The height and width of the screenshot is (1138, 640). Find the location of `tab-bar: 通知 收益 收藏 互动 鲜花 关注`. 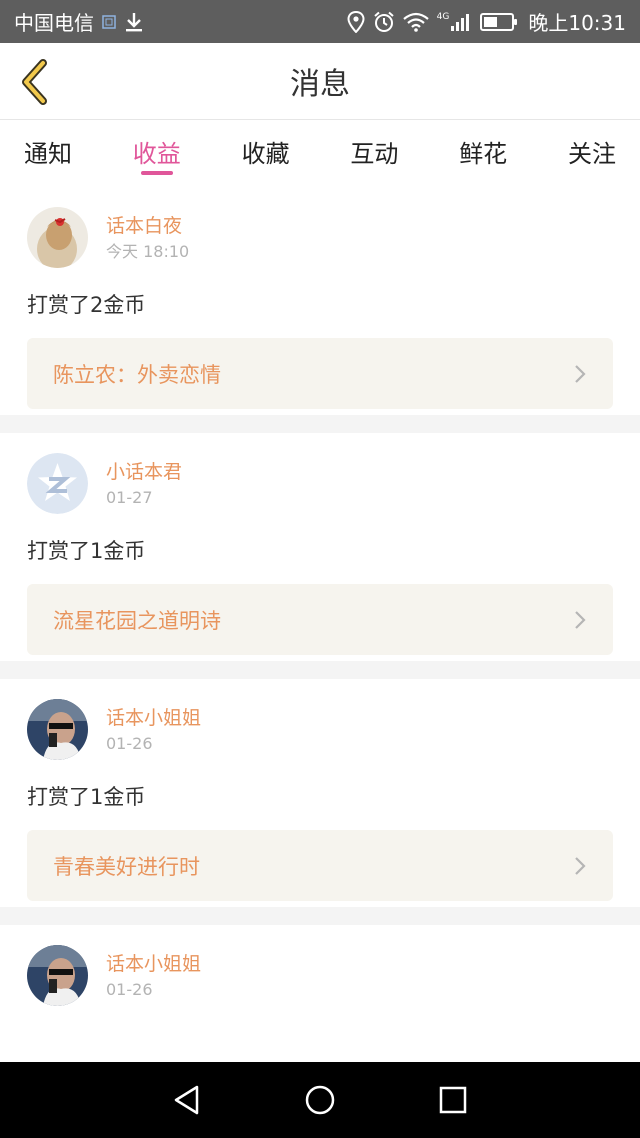

tab-bar: 通知 收益 收藏 互动 鲜花 关注 is located at coordinates (320, 151).